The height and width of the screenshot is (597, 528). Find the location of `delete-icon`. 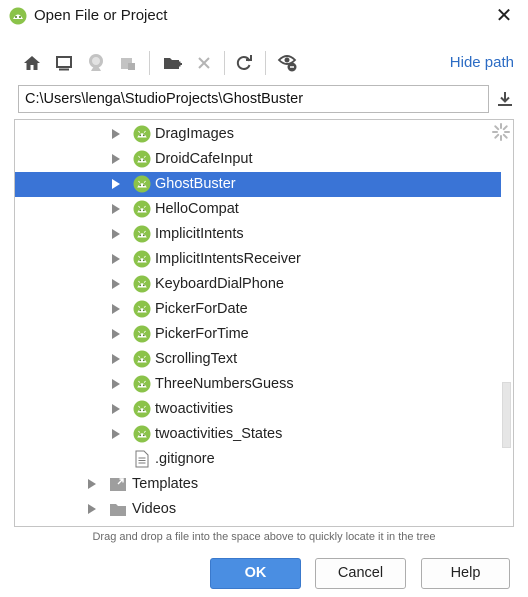

delete-icon is located at coordinates (204, 63).